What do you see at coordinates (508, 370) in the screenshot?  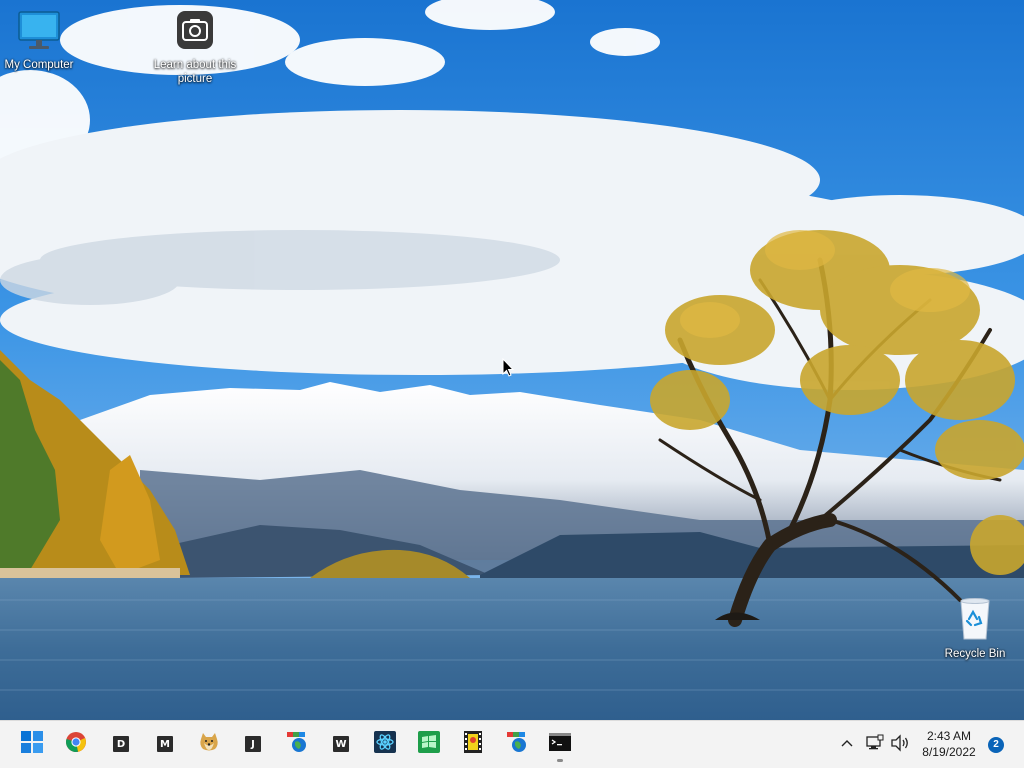 I see `mouse-cursor-icon` at bounding box center [508, 370].